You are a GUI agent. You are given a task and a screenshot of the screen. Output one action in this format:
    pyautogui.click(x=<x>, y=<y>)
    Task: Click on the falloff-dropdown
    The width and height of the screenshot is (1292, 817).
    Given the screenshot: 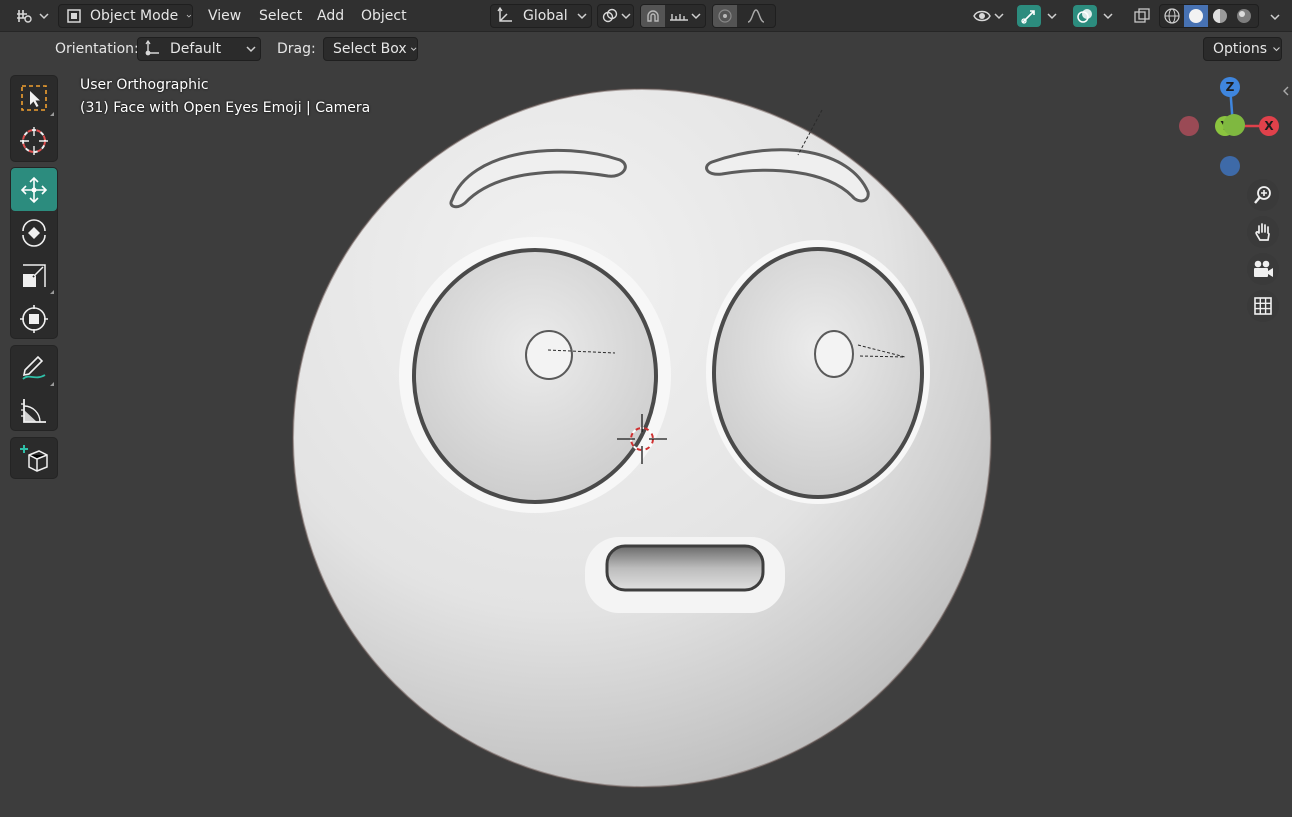 What is the action you would take?
    pyautogui.click(x=756, y=16)
    